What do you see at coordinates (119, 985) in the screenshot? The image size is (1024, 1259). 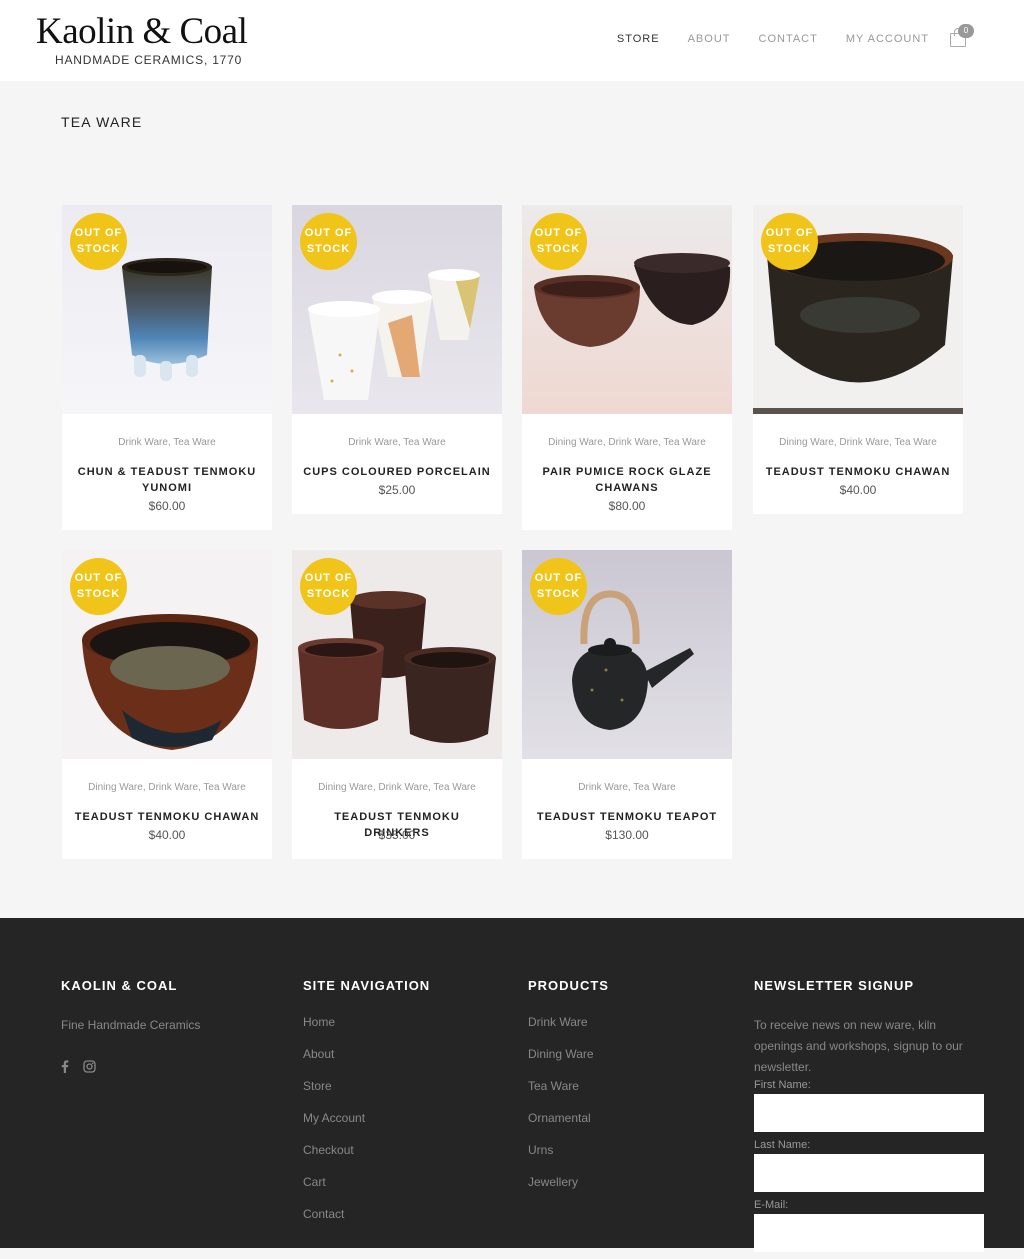 I see `footer-about-heading: KAOLIN & COAL` at bounding box center [119, 985].